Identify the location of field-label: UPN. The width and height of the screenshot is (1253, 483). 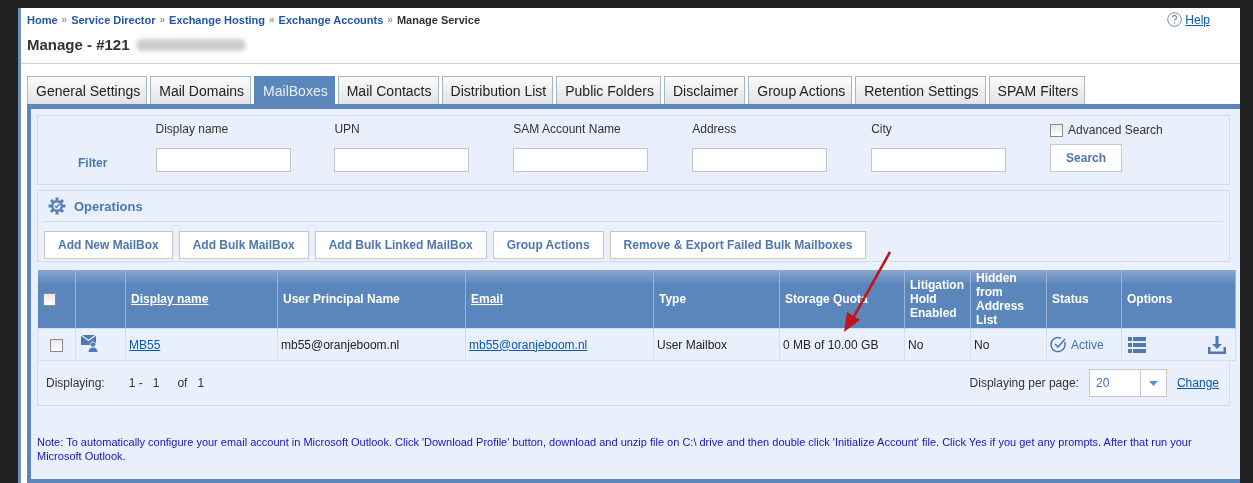
(347, 129).